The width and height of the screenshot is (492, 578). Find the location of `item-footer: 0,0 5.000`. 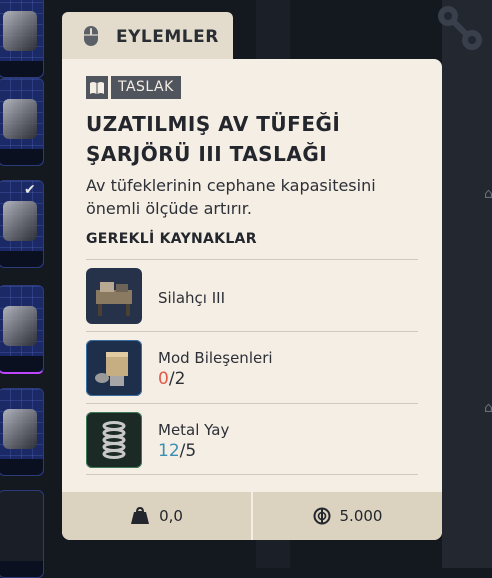

item-footer: 0,0 5.000 is located at coordinates (252, 516).